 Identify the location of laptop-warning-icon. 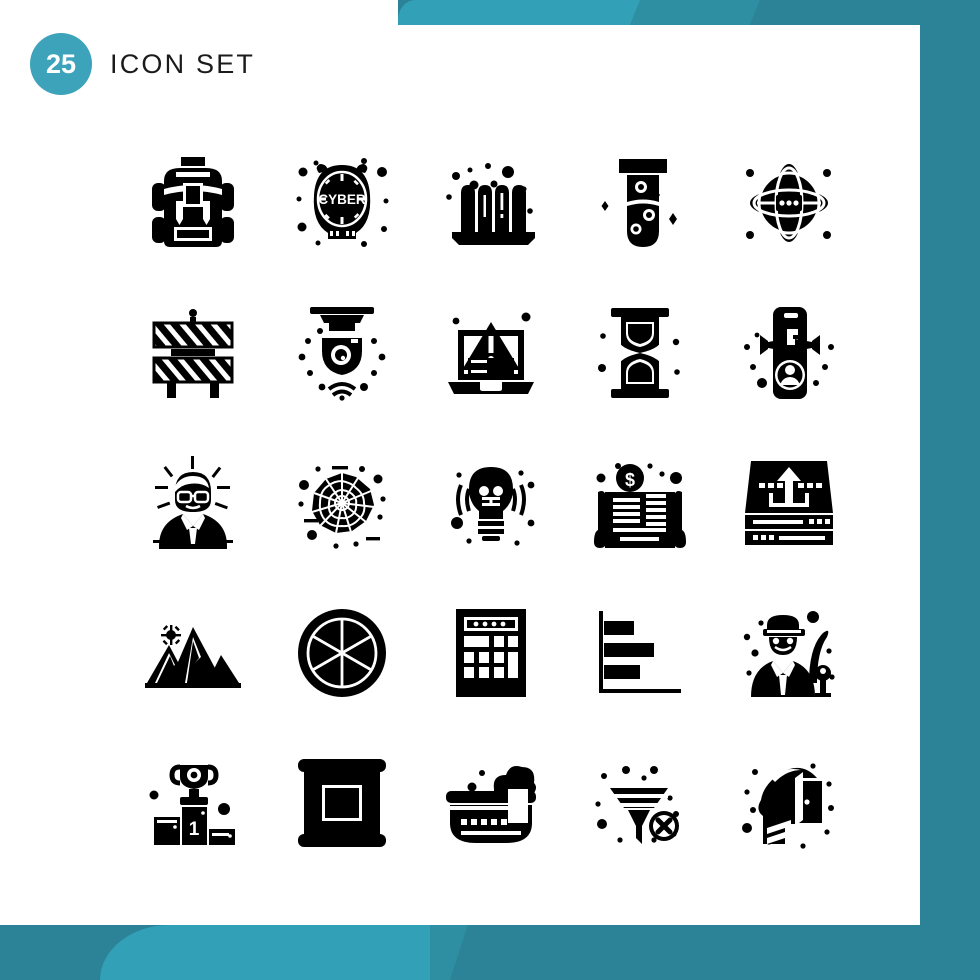
(490, 353).